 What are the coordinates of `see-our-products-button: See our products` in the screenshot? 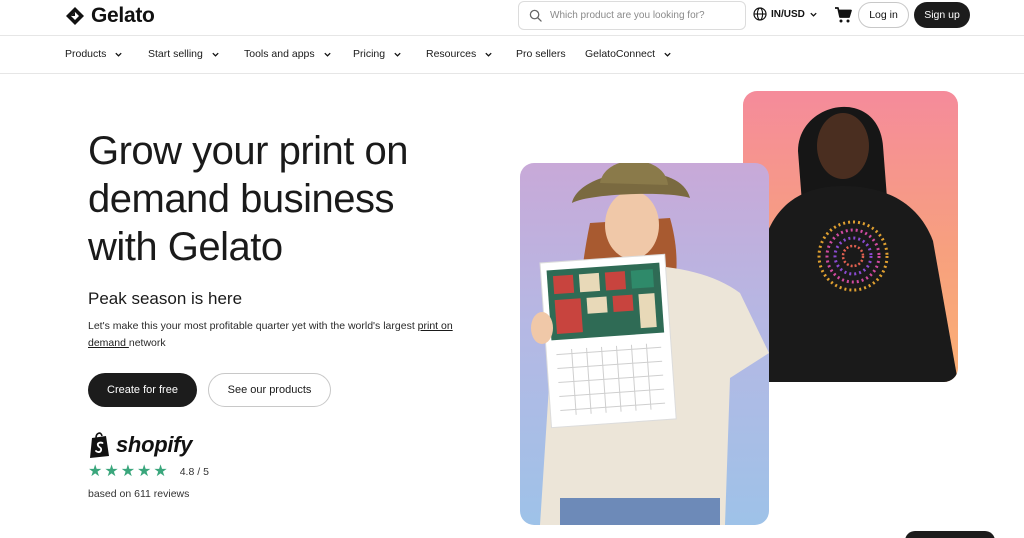 It's located at (269, 390).